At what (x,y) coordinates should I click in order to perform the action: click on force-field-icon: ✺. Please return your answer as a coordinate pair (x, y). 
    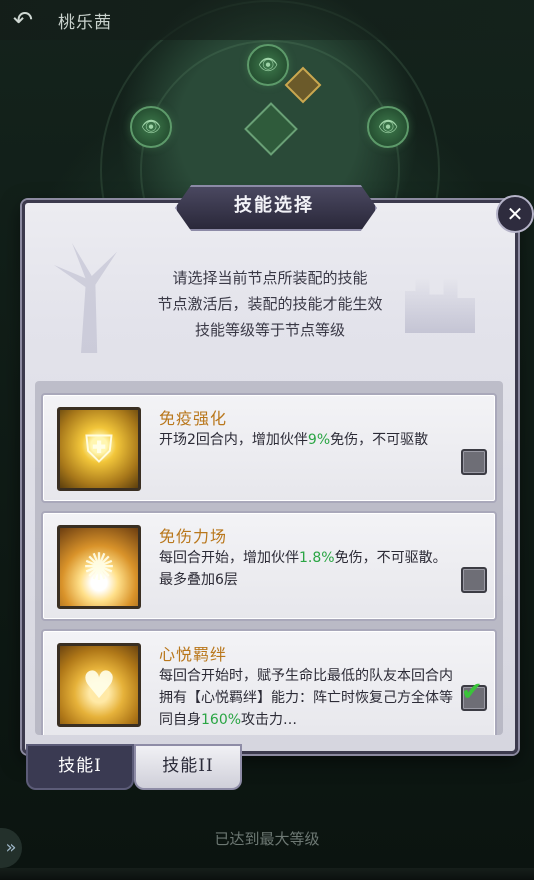
    Looking at the image, I should click on (99, 567).